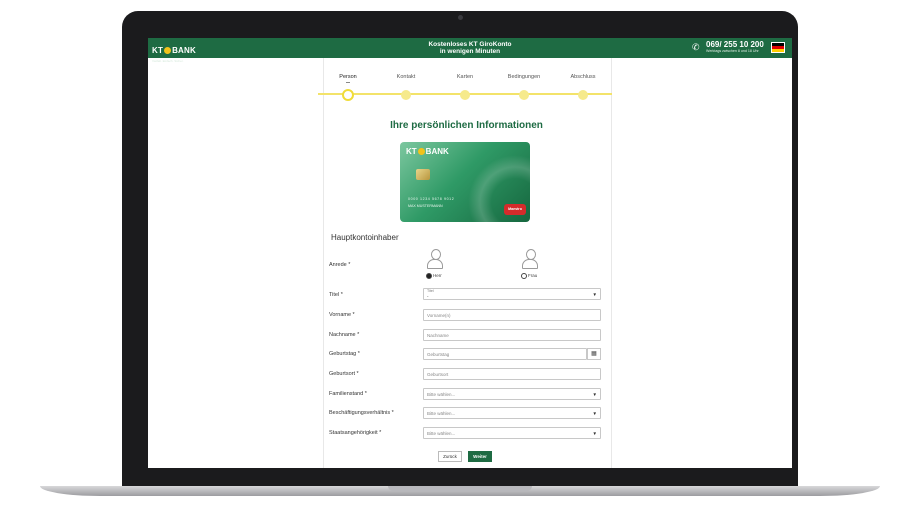 The height and width of the screenshot is (519, 920). Describe the element at coordinates (406, 77) in the screenshot. I see `step-kontakt: Kontakt` at that location.